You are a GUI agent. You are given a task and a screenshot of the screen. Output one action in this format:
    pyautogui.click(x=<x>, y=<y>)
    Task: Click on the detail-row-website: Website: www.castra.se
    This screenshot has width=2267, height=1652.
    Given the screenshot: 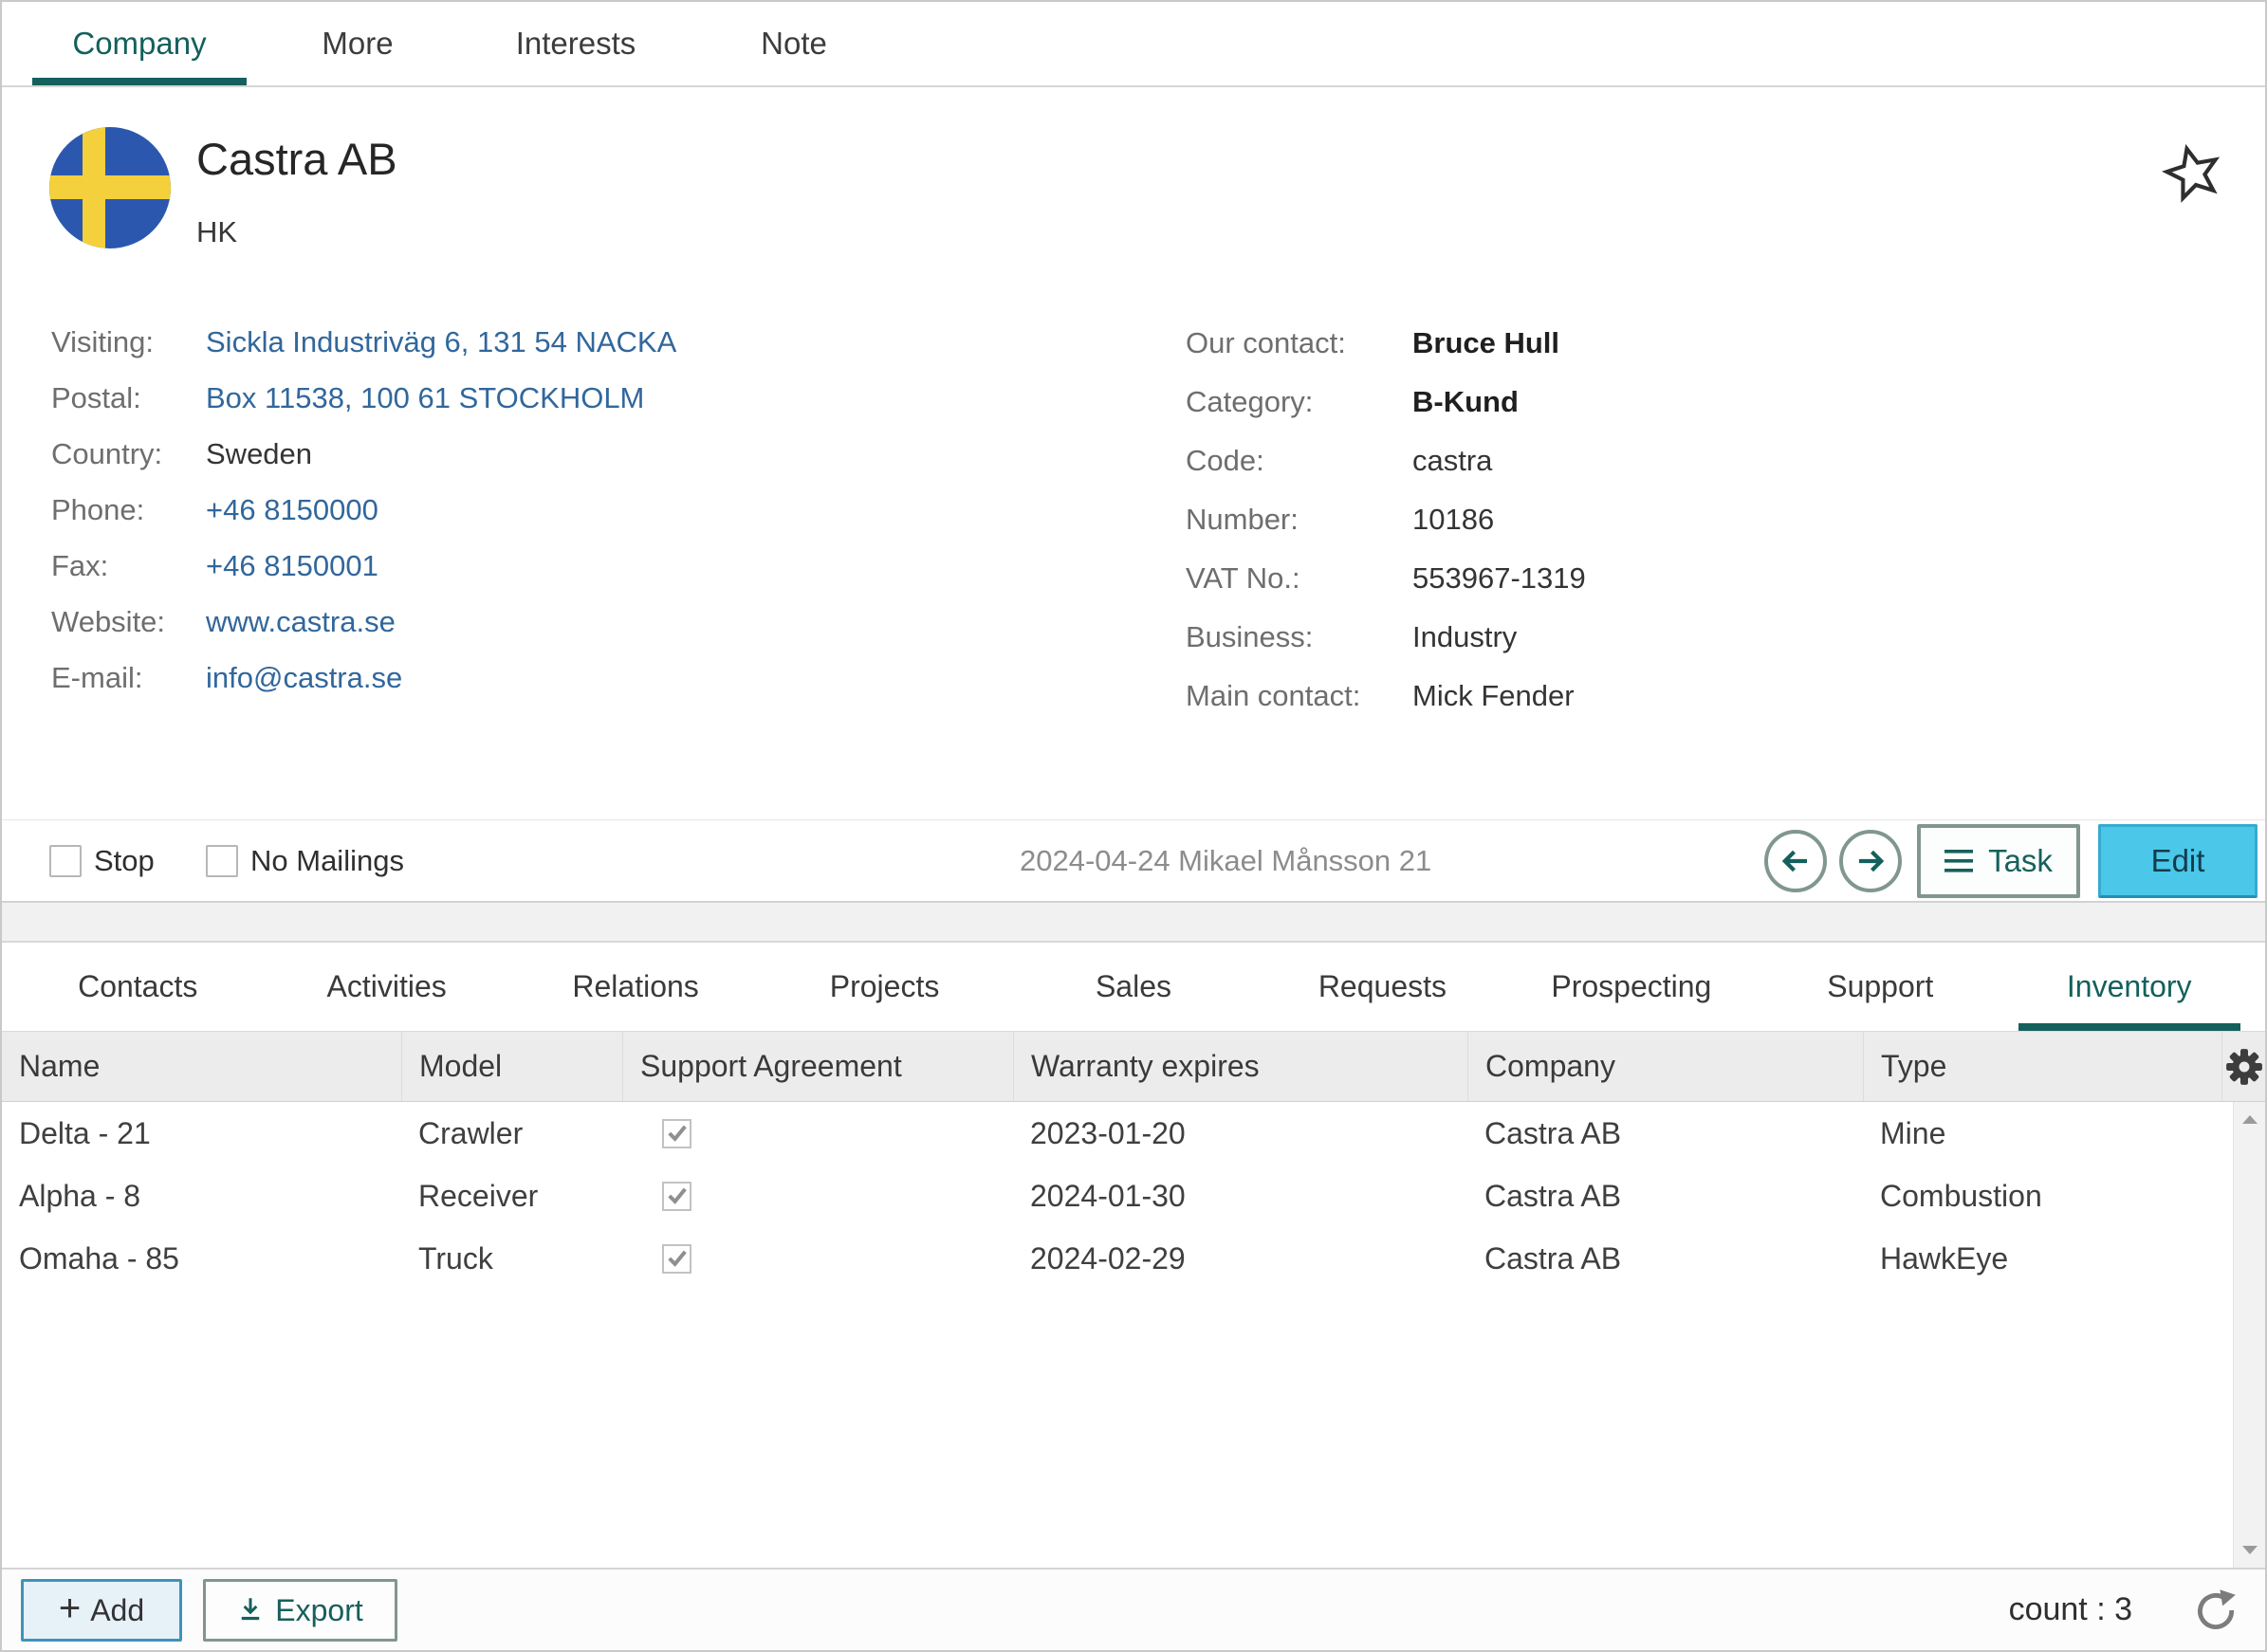 What is the action you would take?
    pyautogui.click(x=363, y=633)
    